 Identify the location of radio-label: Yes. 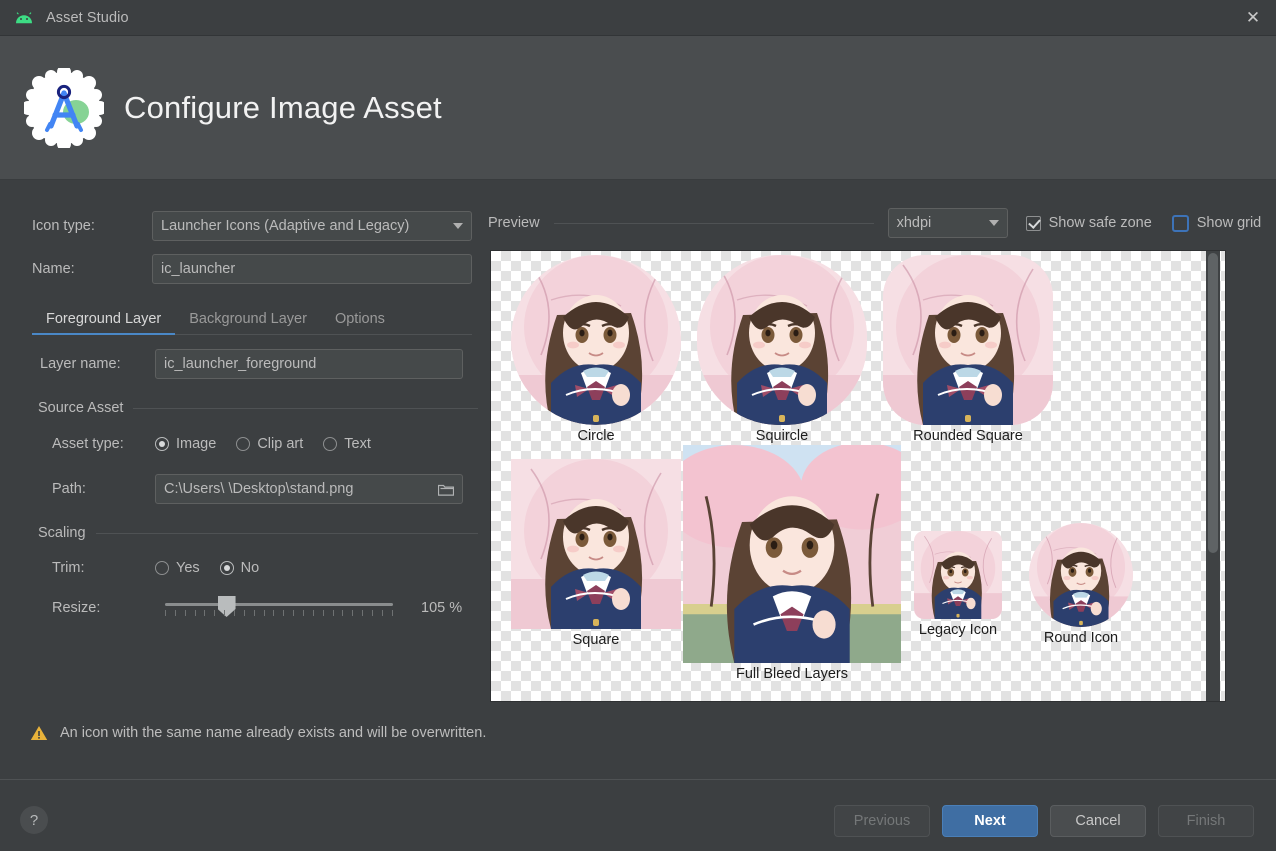
(188, 568).